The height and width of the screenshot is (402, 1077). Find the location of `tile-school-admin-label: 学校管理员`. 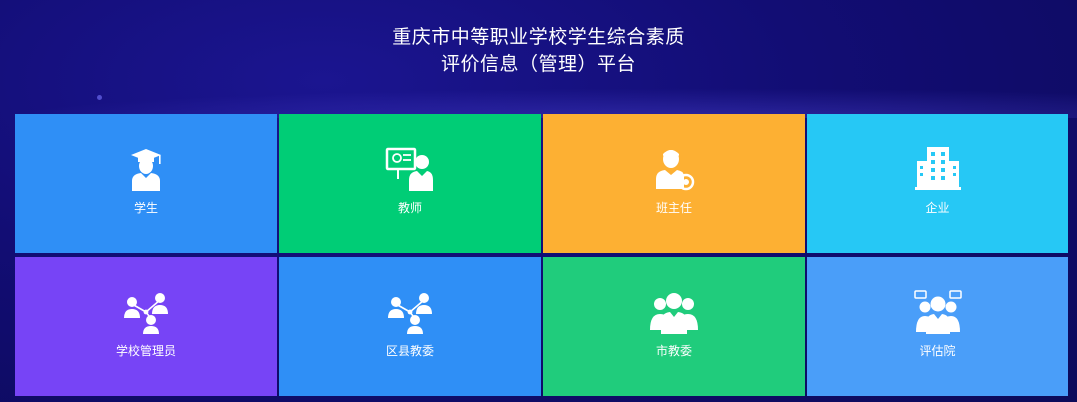

tile-school-admin-label: 学校管理员 is located at coordinates (145, 351).